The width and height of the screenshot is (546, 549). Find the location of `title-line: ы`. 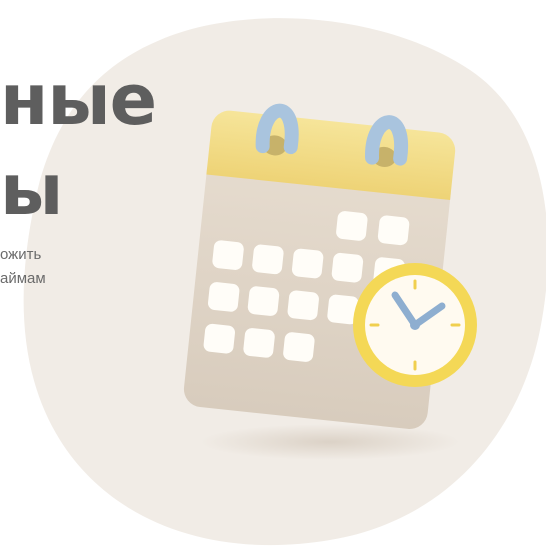

title-line: ы is located at coordinates (31, 190).